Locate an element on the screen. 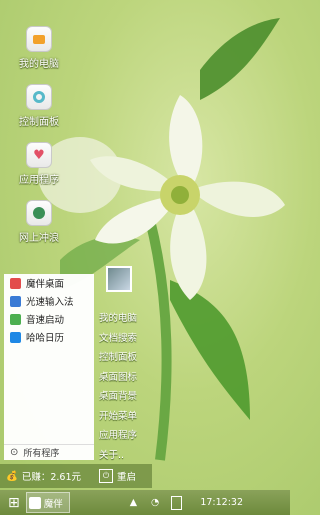 The width and height of the screenshot is (320, 515). v-launcher-icon is located at coordinates (15, 319).